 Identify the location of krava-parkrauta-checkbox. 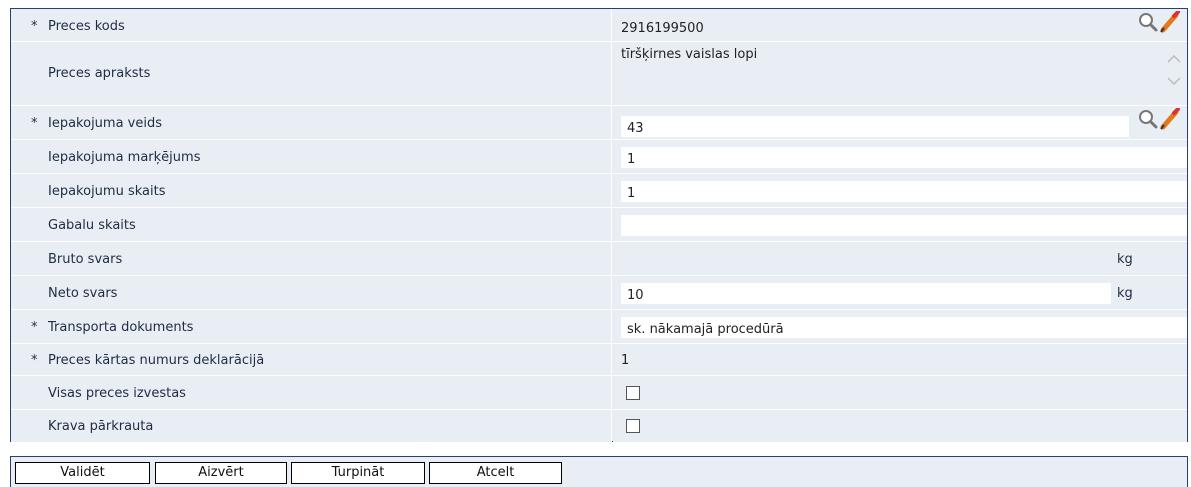
(633, 426).